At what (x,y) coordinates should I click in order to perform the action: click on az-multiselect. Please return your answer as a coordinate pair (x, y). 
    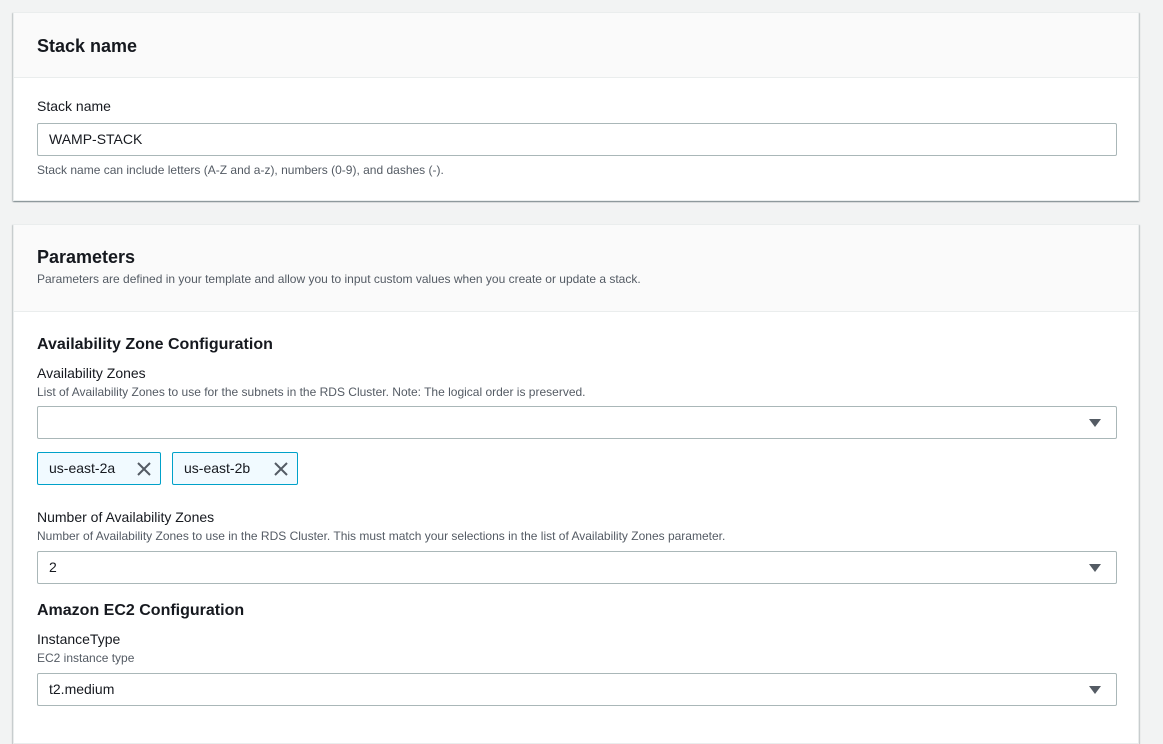
    Looking at the image, I should click on (577, 422).